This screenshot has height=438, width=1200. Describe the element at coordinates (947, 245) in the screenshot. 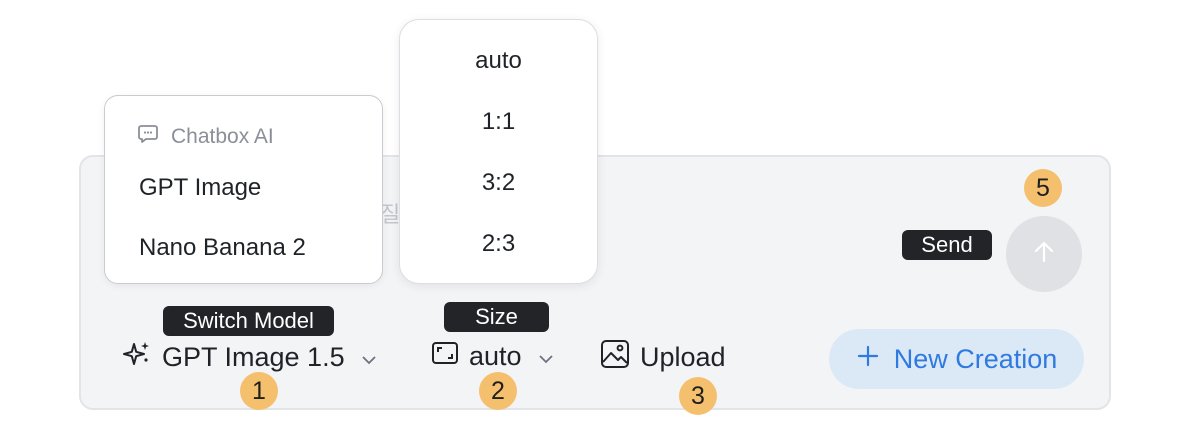

I see `send-tooltip: Send` at that location.